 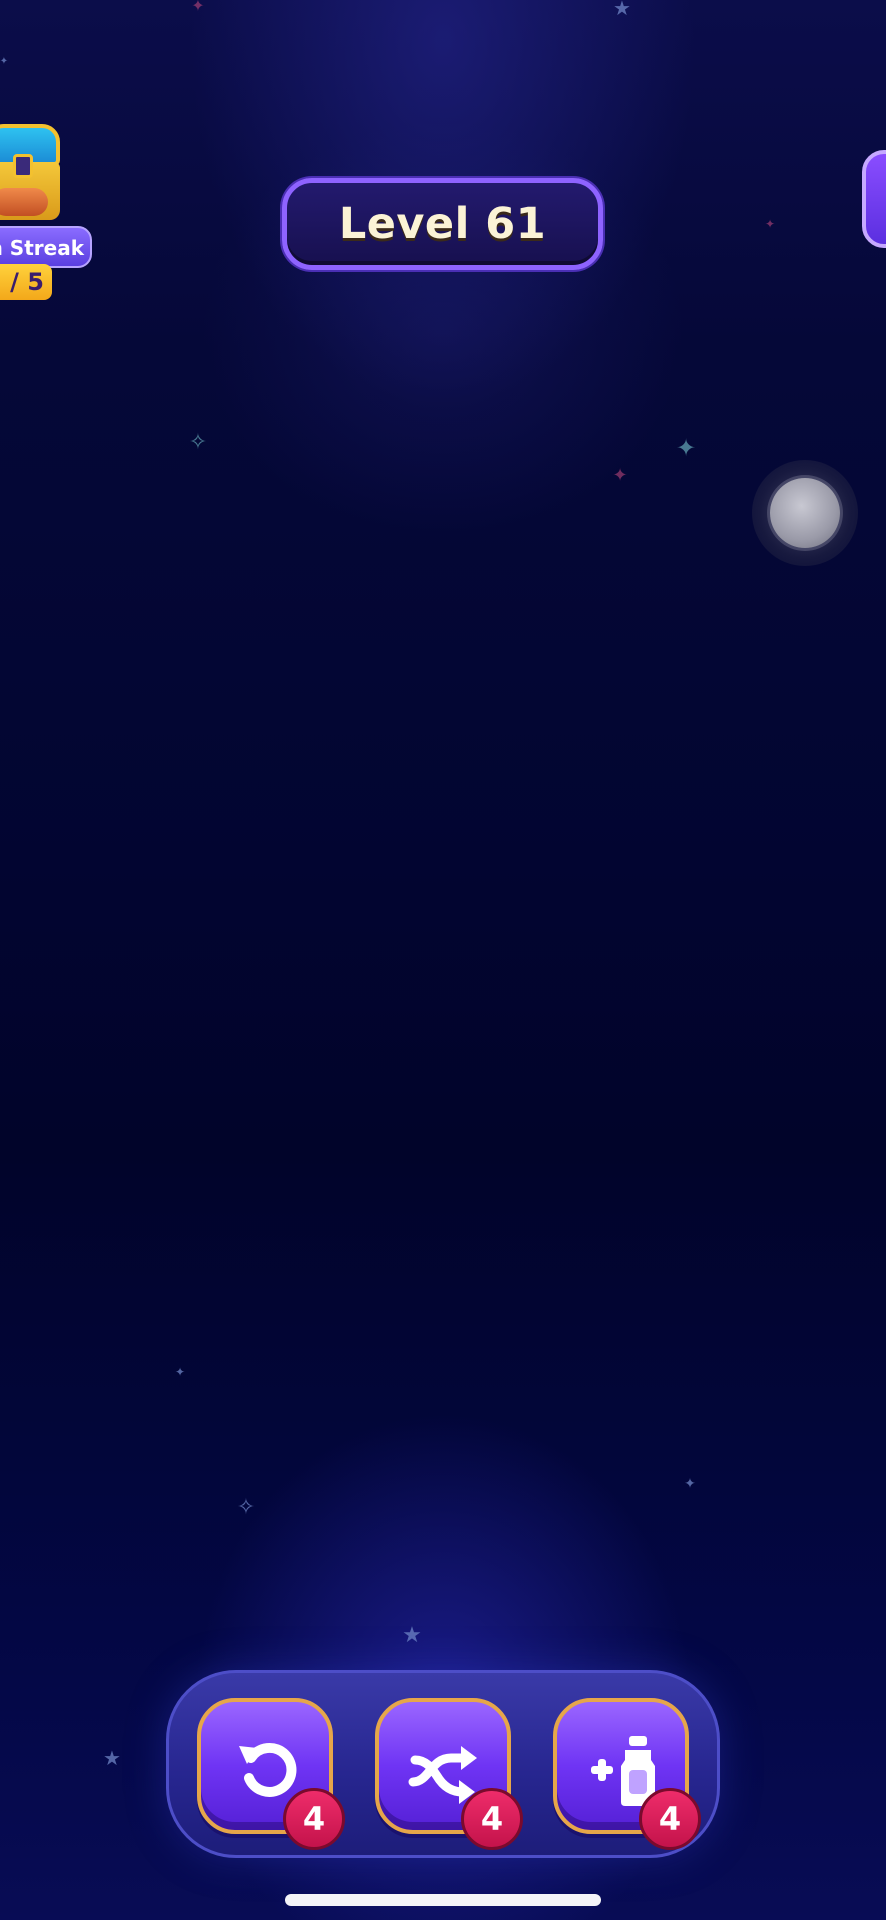 I want to click on shuffle-count-badge: 4, so click(x=492, y=1819).